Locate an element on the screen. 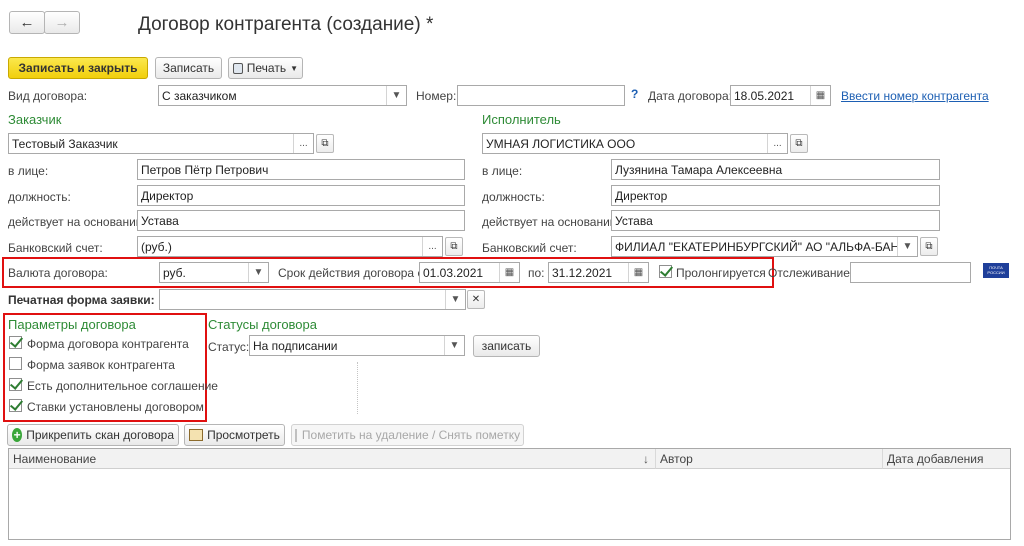 The height and width of the screenshot is (546, 1024). prolong-checkbox is located at coordinates (665, 271).